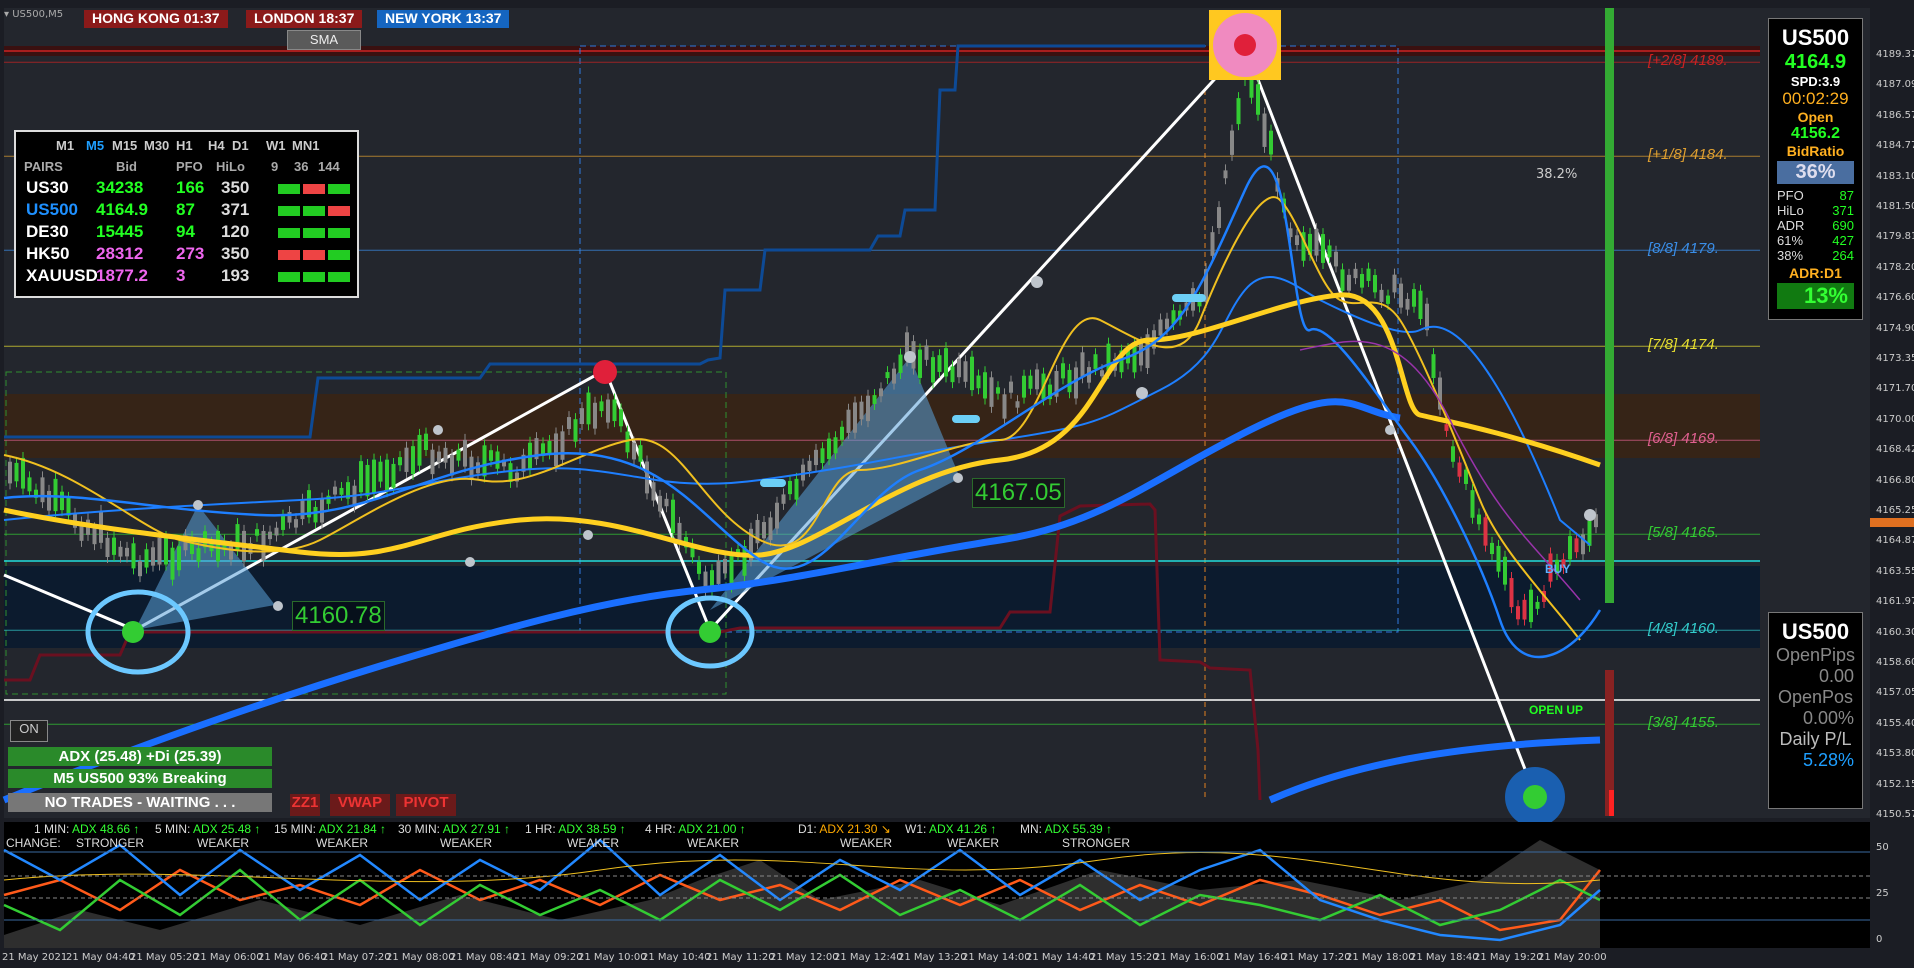 Image resolution: width=1914 pixels, height=968 pixels. I want to click on adx-strength: STRONGER, so click(110, 843).